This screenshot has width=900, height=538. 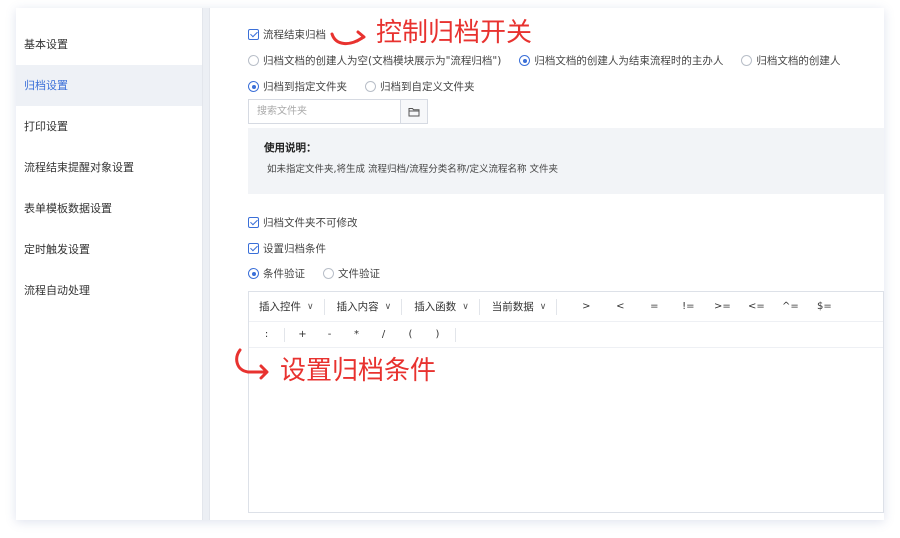 I want to click on creator-option-empty: 归档文档的创建人为空(文档模块展示为"流程归档"), so click(x=374, y=60).